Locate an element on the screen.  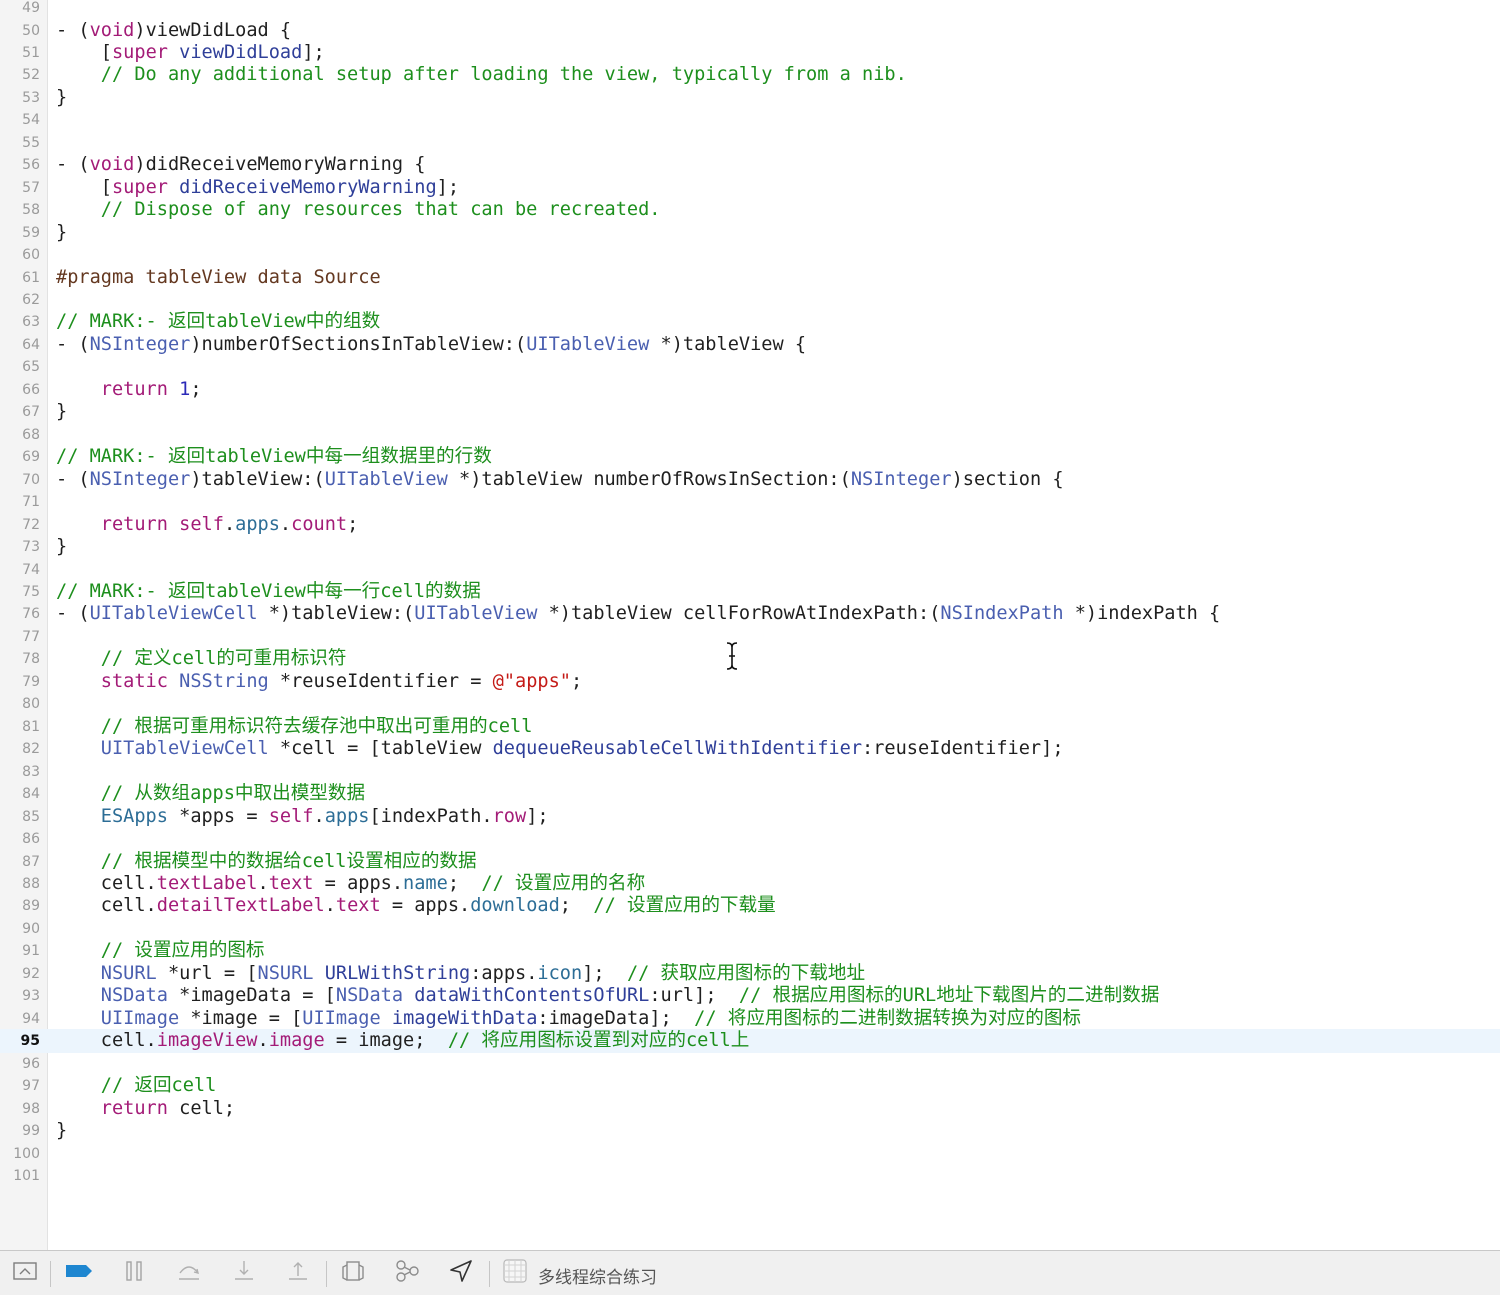
step-over-button is located at coordinates (189, 1273).